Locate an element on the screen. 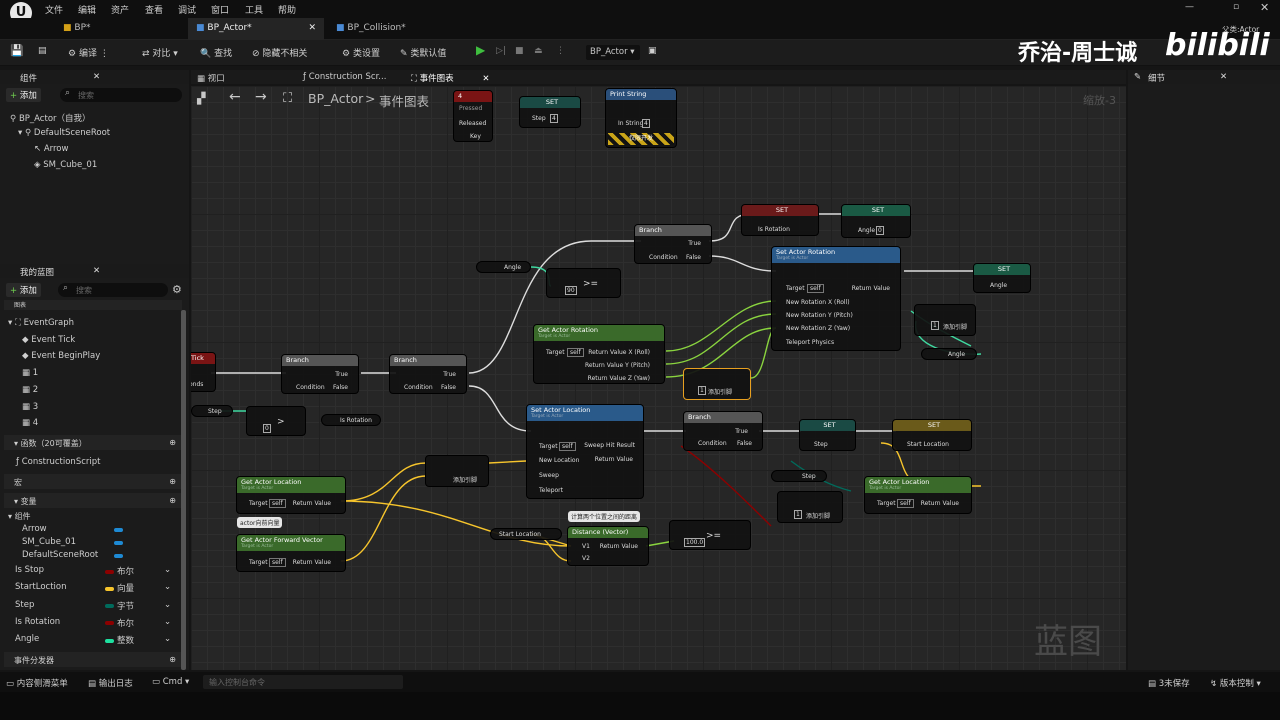 Image resolution: width=1280 pixels, height=720 pixels. set-start-location-node: SET Start Location is located at coordinates (932, 435).